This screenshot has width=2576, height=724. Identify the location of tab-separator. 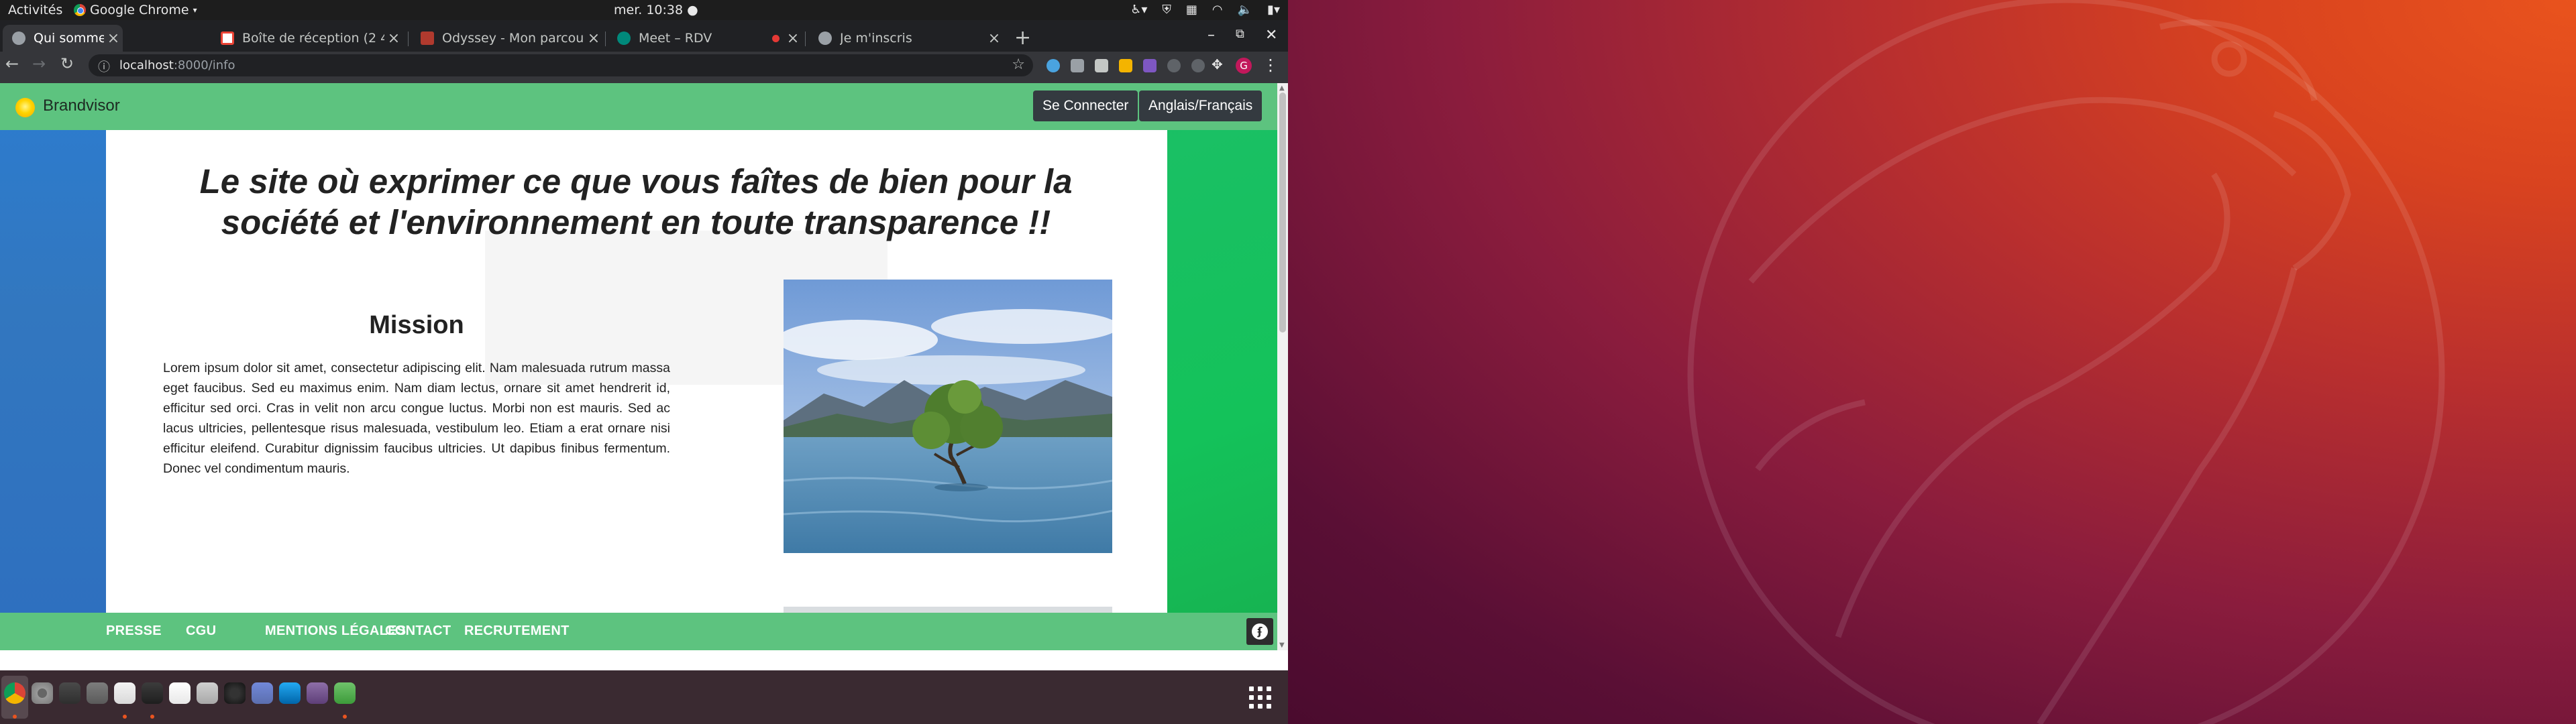
(805, 39).